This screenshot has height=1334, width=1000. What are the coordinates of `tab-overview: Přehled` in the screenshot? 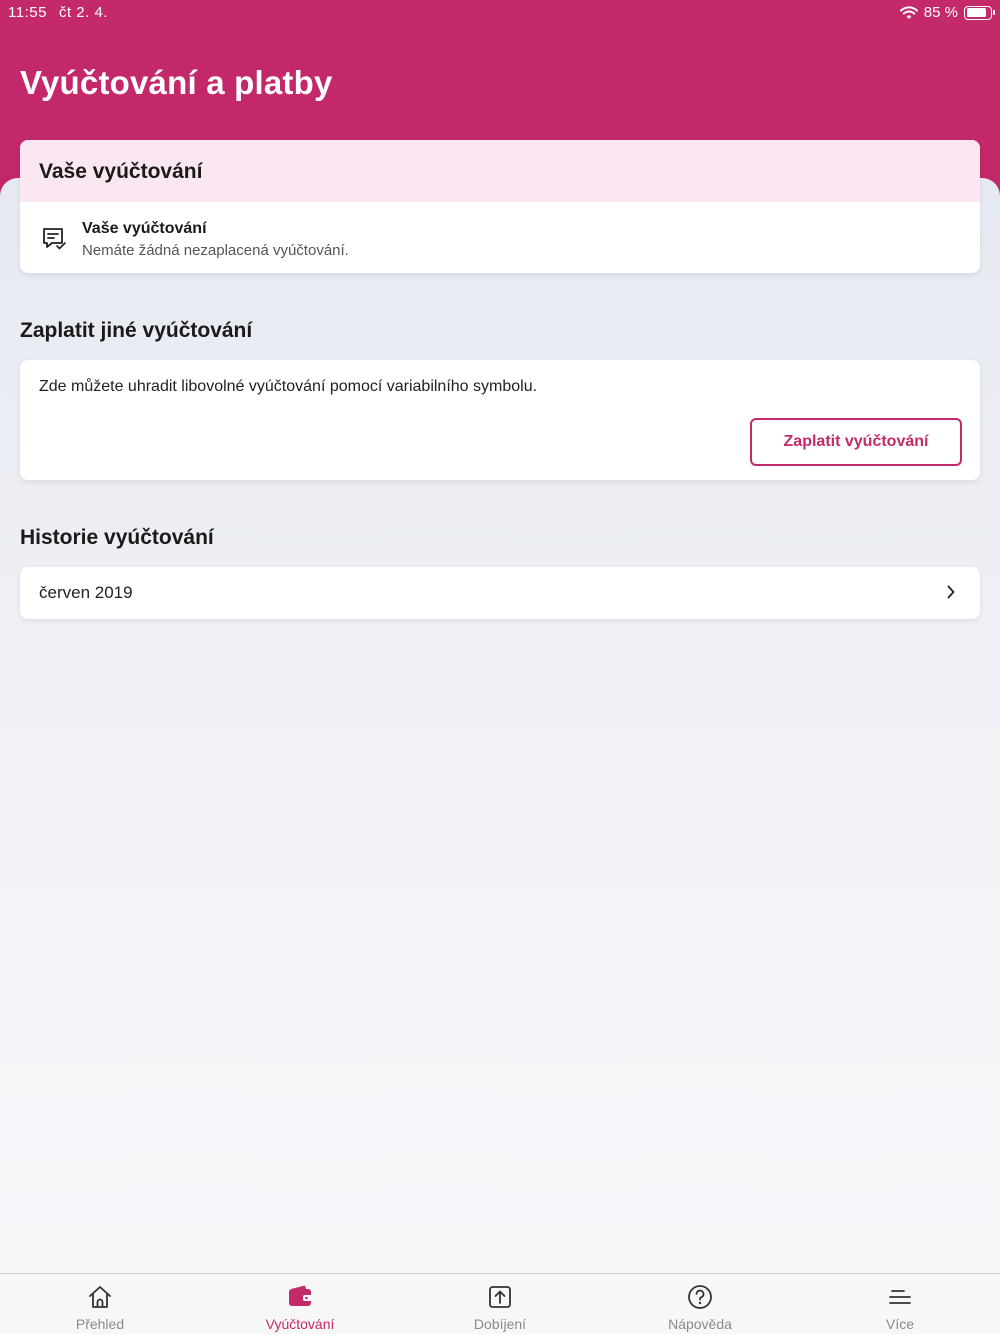 It's located at (100, 1304).